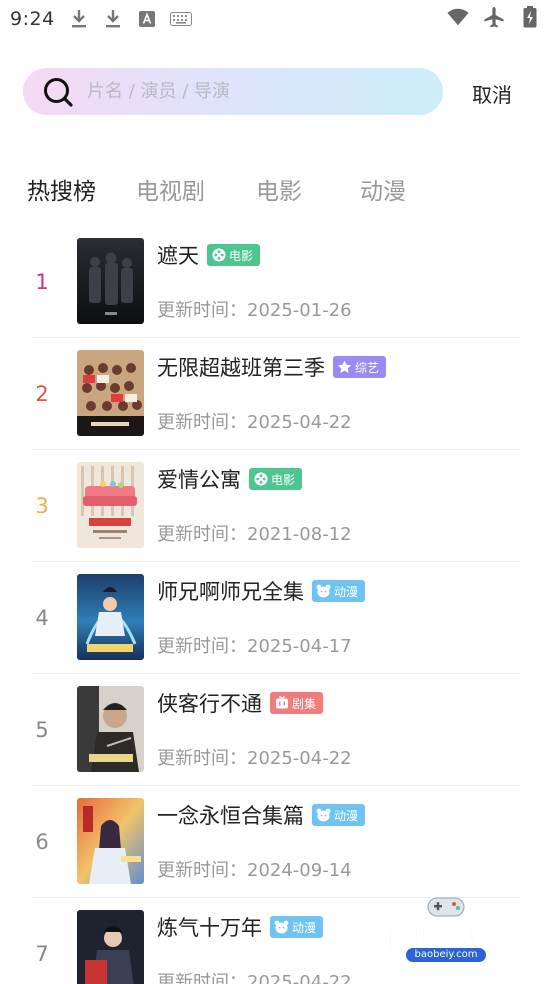 Image resolution: width=553 pixels, height=984 pixels. I want to click on rank-number: 3, so click(42, 506).